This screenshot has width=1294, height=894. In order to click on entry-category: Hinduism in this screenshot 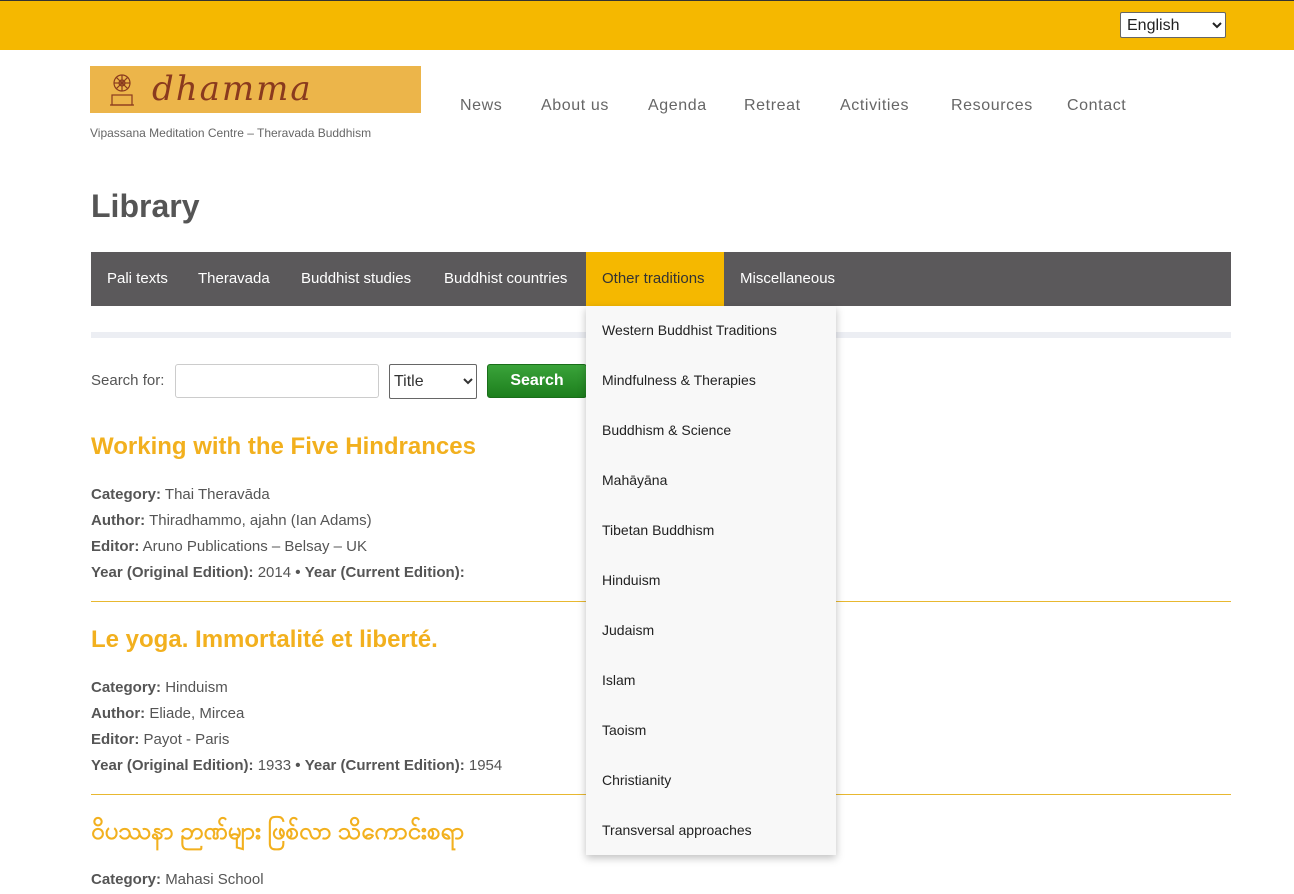, I will do `click(196, 687)`.